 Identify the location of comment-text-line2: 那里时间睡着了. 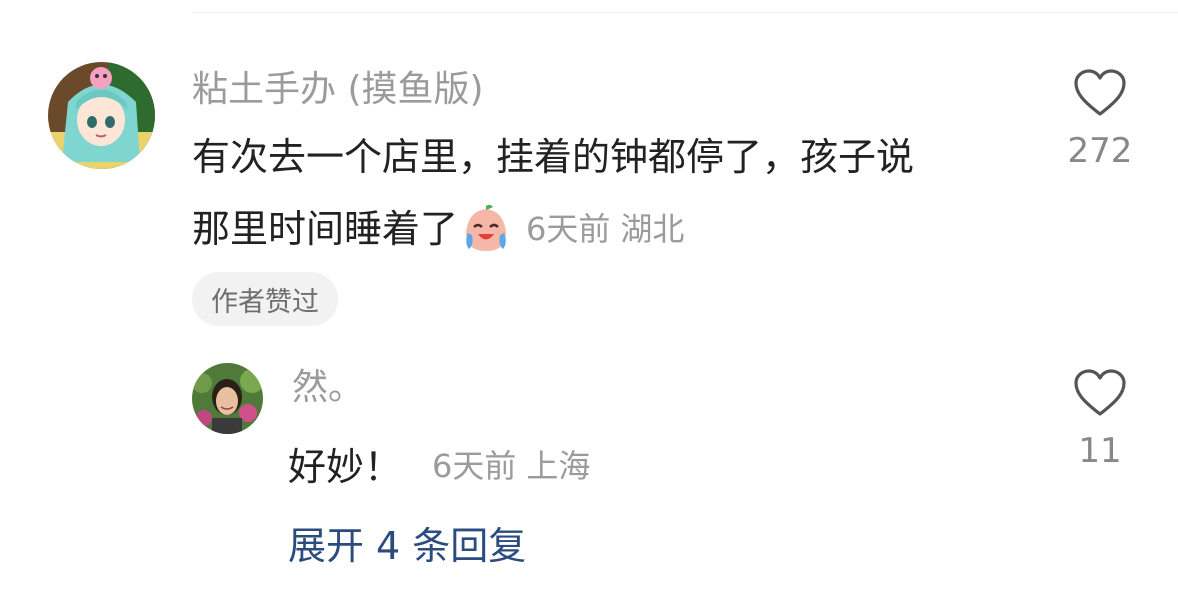
(325, 229).